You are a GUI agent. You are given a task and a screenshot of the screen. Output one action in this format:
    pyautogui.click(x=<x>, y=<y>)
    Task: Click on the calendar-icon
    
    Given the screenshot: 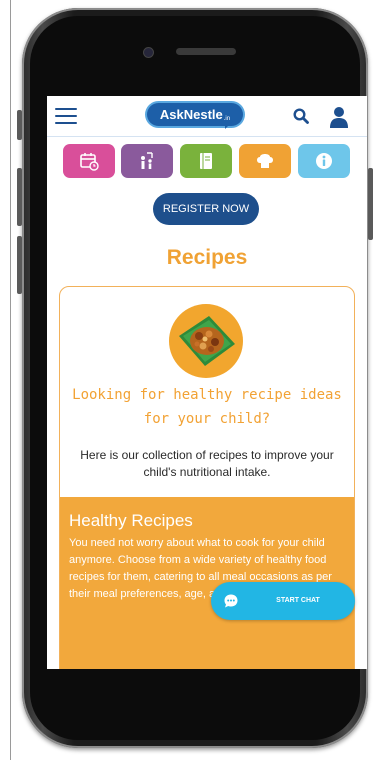 What is the action you would take?
    pyautogui.click(x=89, y=162)
    